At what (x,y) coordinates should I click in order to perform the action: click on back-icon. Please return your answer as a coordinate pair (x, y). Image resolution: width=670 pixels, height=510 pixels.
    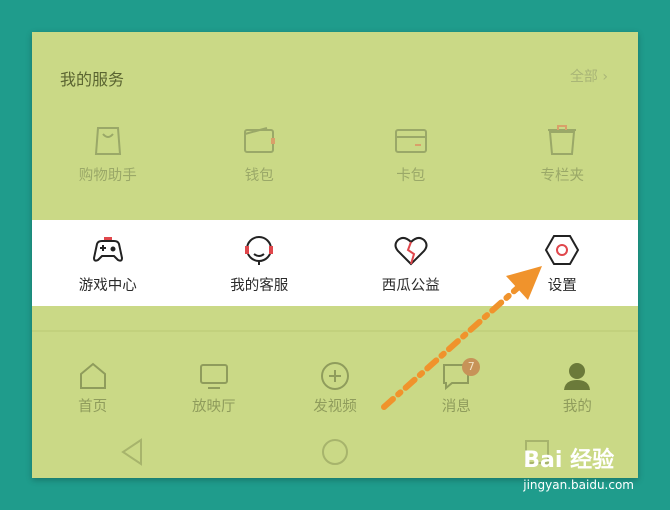
    Looking at the image, I should click on (131, 452).